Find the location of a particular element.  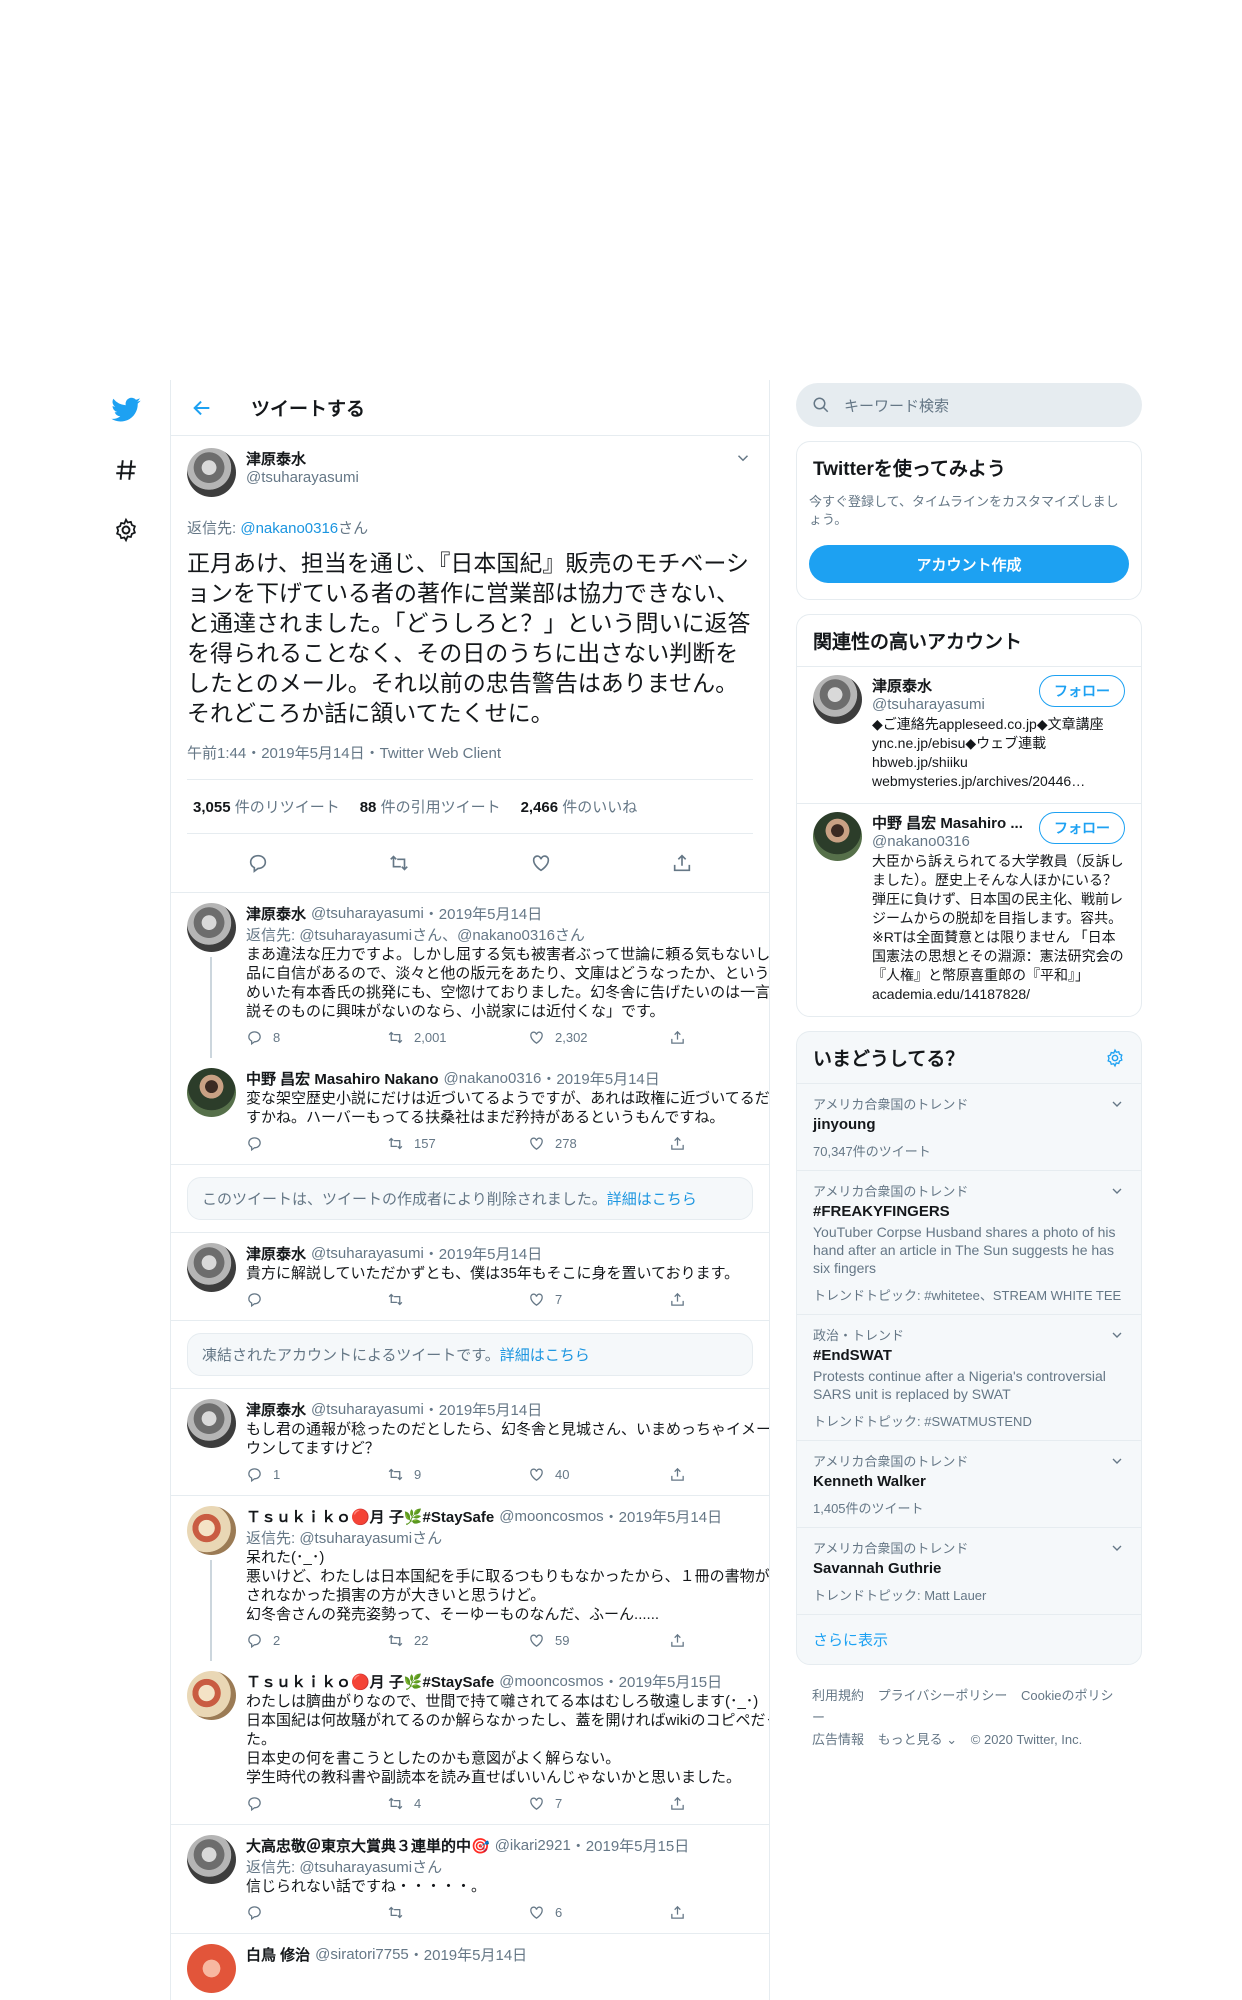

retweets-stat: 3,055 件のリツイート is located at coordinates (266, 806).